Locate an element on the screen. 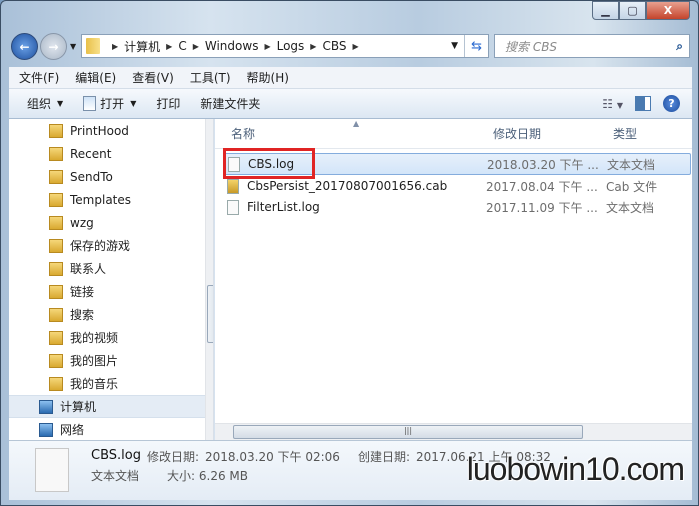 The image size is (699, 506). sidebar-item-label: 计算机 is located at coordinates (78, 407).